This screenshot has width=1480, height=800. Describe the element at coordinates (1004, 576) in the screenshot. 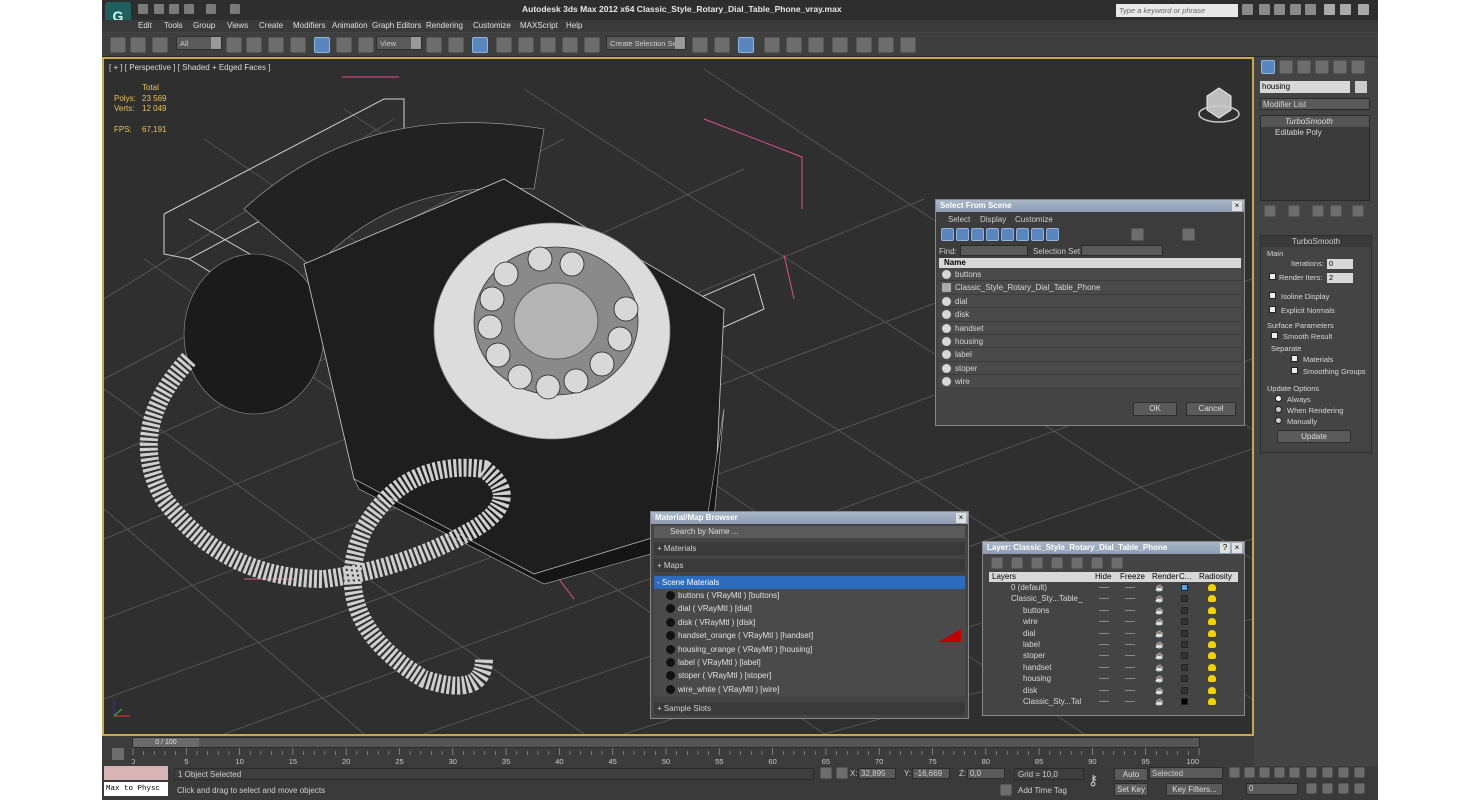

I see `col-layers: Layers` at that location.